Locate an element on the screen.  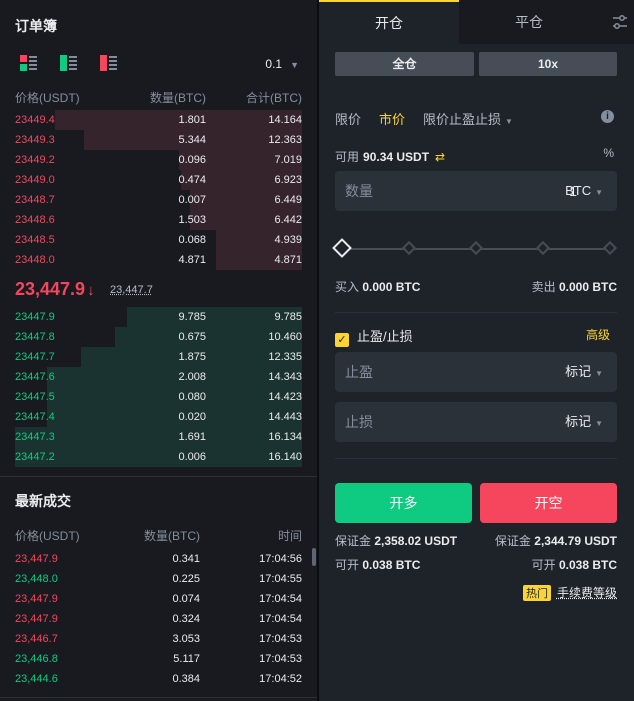
fee-level-link: 热门 手续费等级 is located at coordinates (569, 592).